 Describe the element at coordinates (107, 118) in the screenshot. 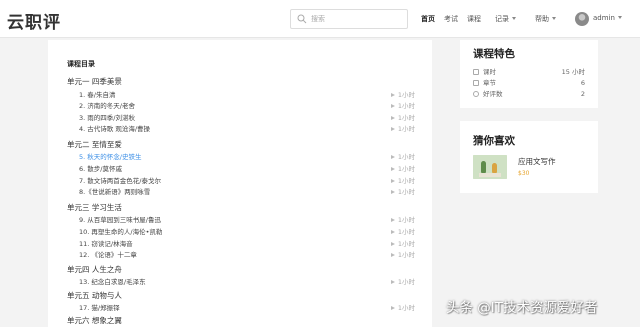

I see `lesson-title: 3. 雨的四季/刘湛秋` at that location.